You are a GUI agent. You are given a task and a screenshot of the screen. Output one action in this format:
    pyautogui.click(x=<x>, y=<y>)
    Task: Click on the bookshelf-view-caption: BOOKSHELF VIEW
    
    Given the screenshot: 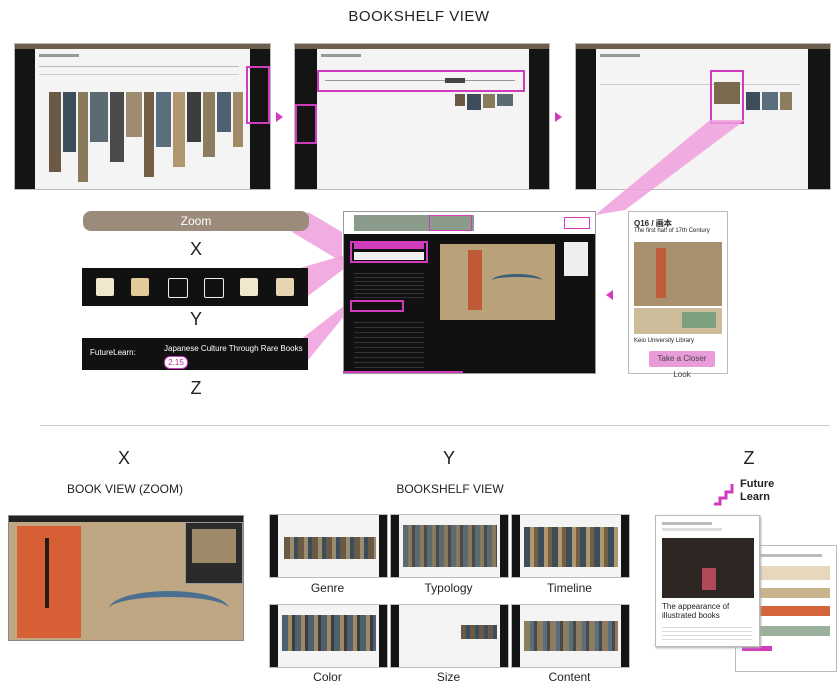 What is the action you would take?
    pyautogui.click(x=450, y=489)
    